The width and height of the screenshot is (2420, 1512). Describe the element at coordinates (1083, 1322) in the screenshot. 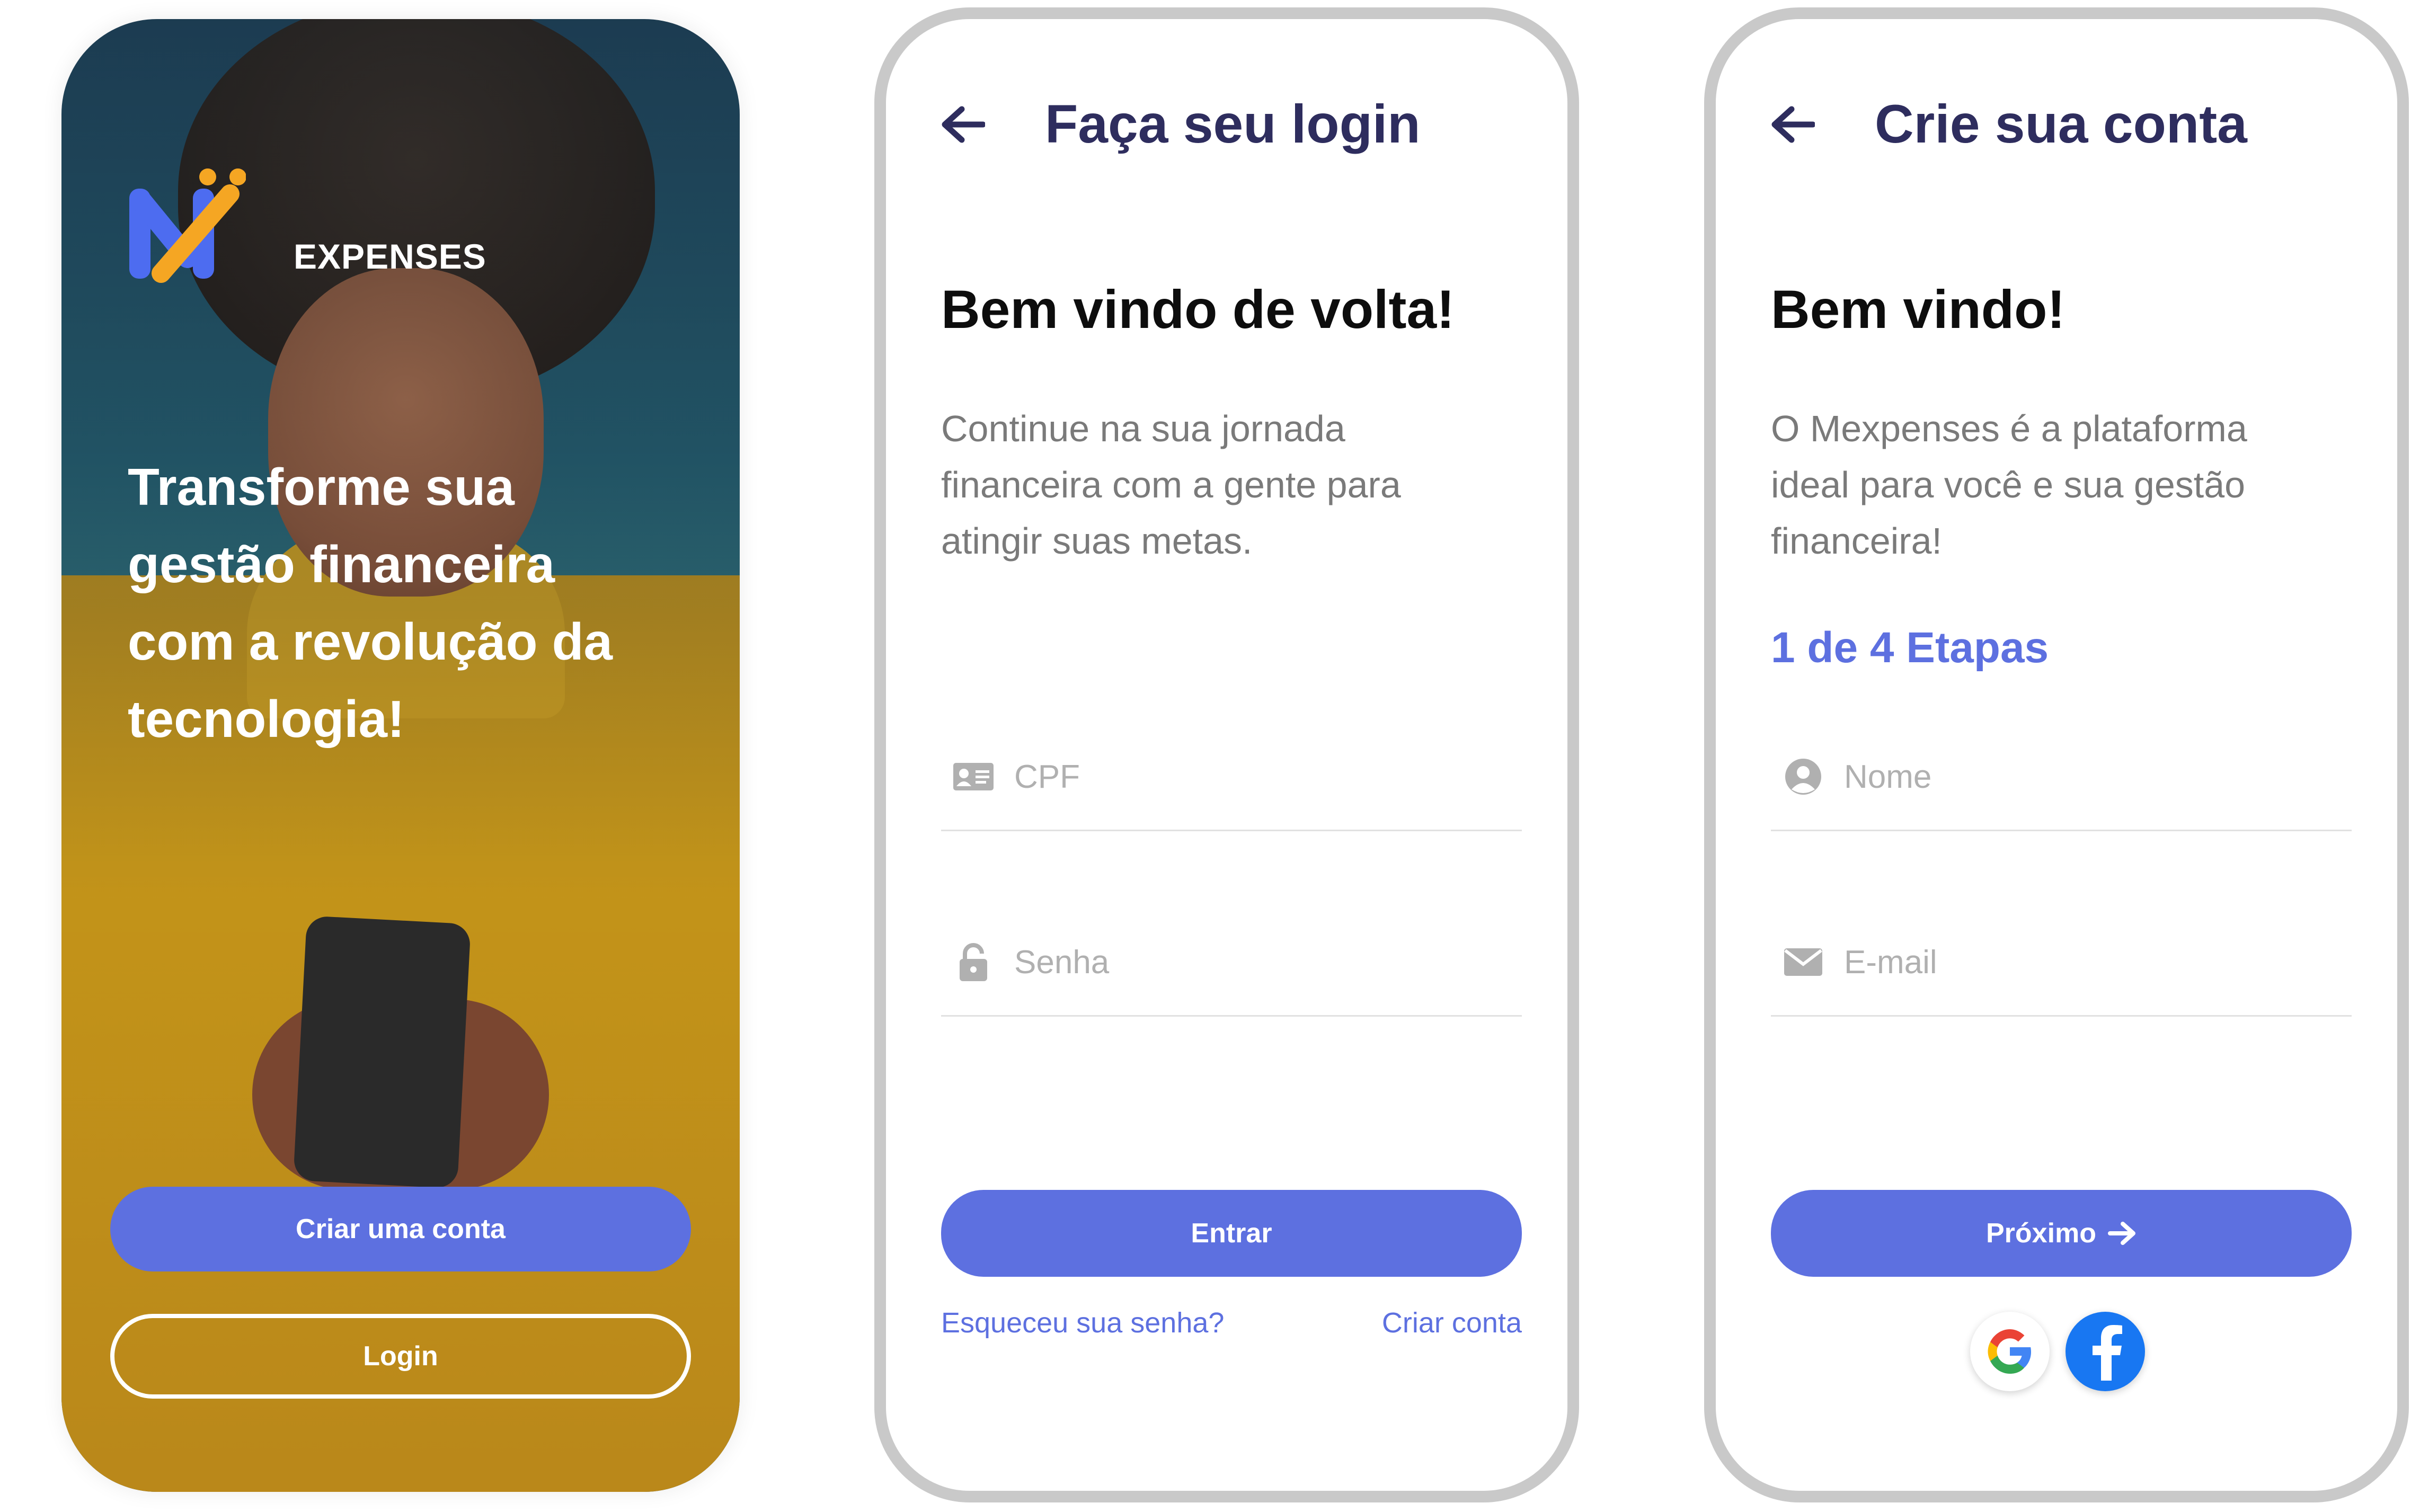

I see `forgot-password-link: Esqueceu sua senha?` at that location.